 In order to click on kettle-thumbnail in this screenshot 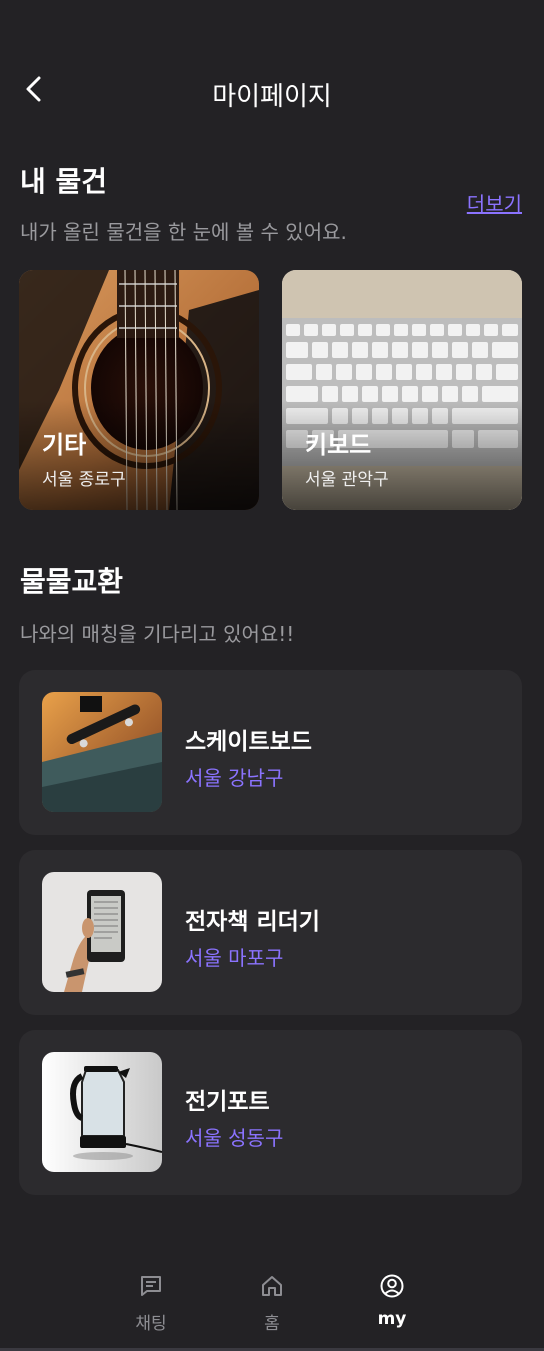, I will do `click(102, 1112)`.